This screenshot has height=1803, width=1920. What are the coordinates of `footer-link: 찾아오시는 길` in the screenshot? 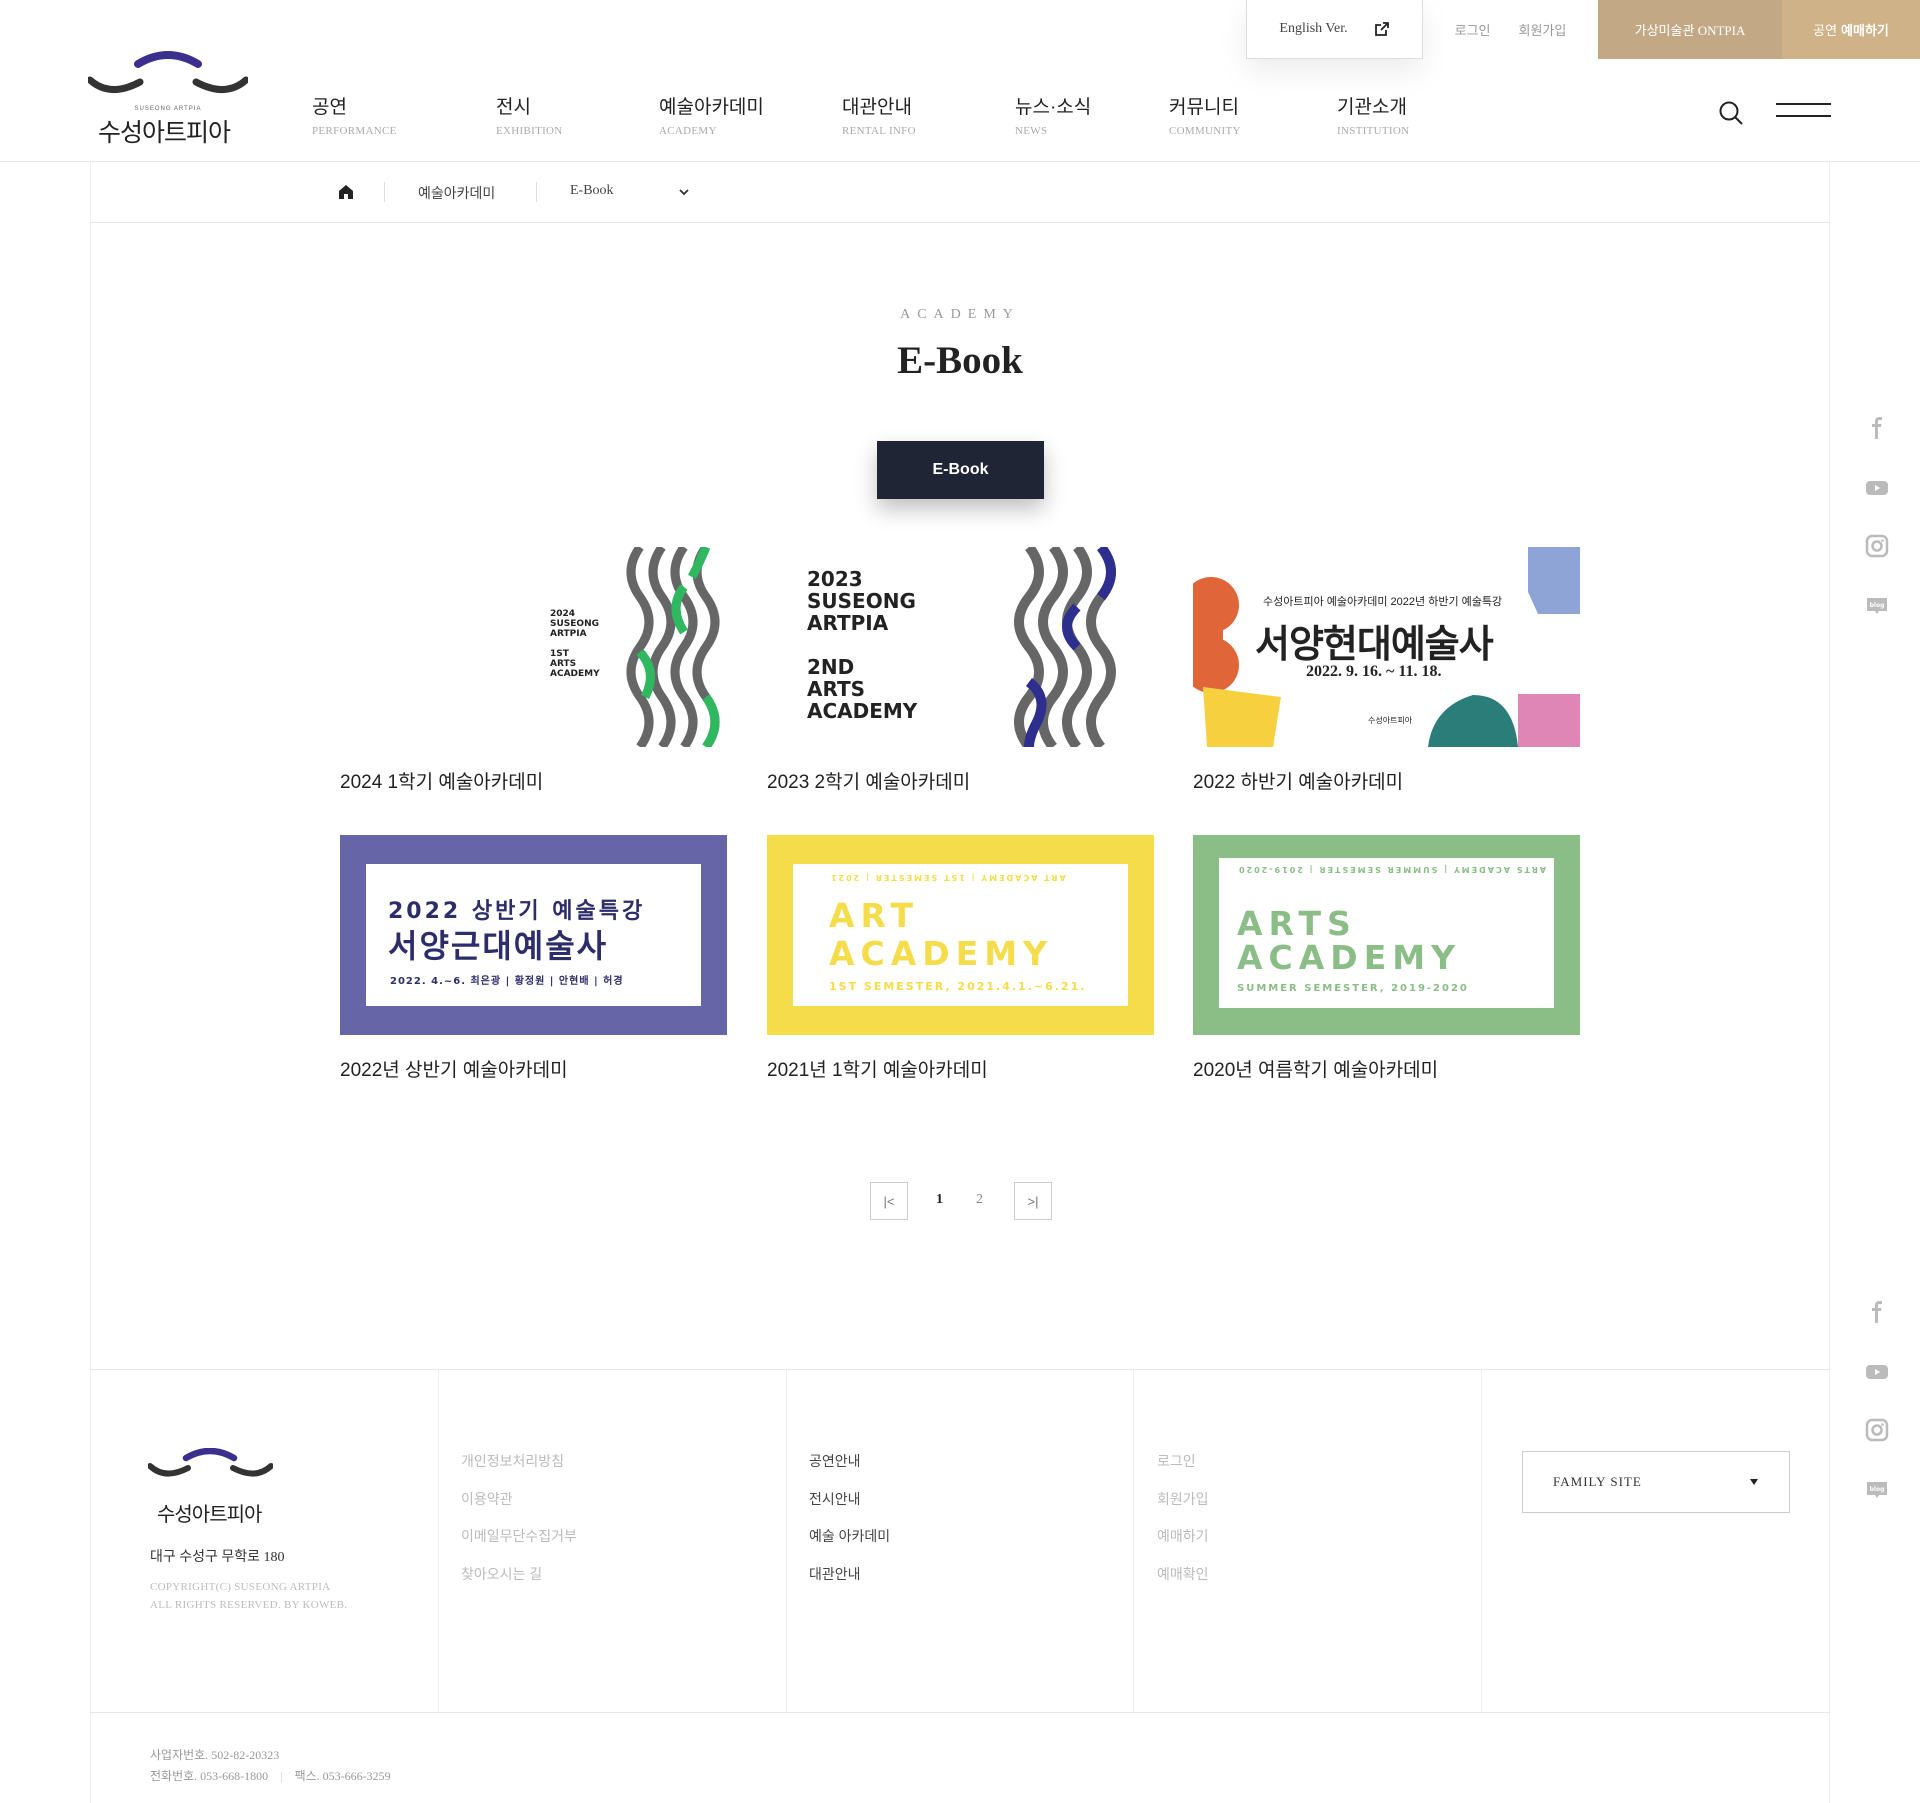 It's located at (519, 1583).